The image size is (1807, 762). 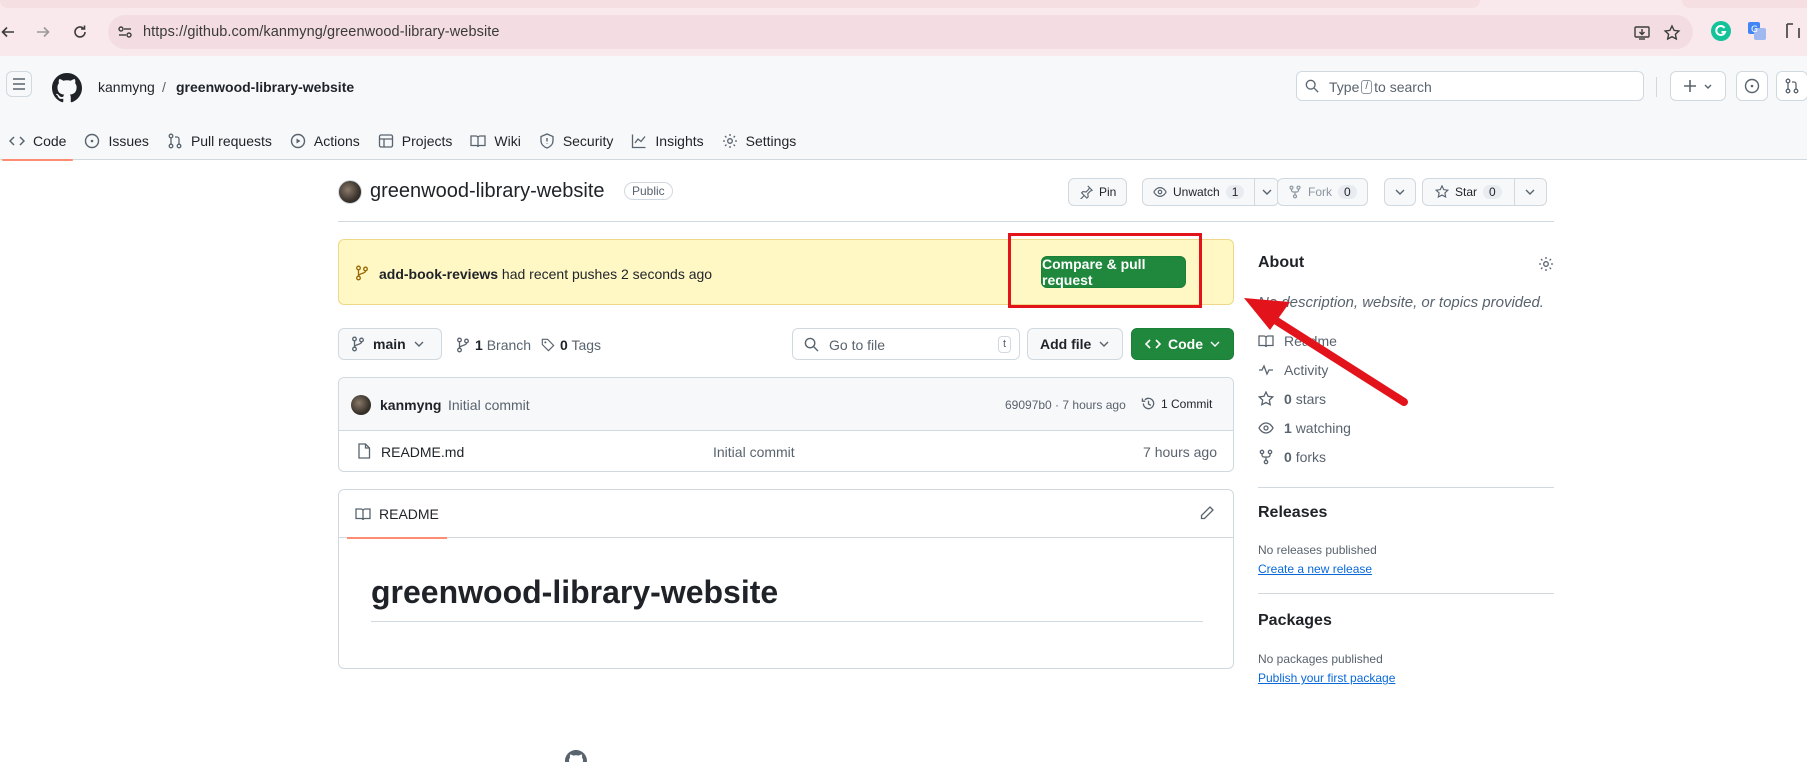 I want to click on readme-link: Readme, so click(x=1297, y=341).